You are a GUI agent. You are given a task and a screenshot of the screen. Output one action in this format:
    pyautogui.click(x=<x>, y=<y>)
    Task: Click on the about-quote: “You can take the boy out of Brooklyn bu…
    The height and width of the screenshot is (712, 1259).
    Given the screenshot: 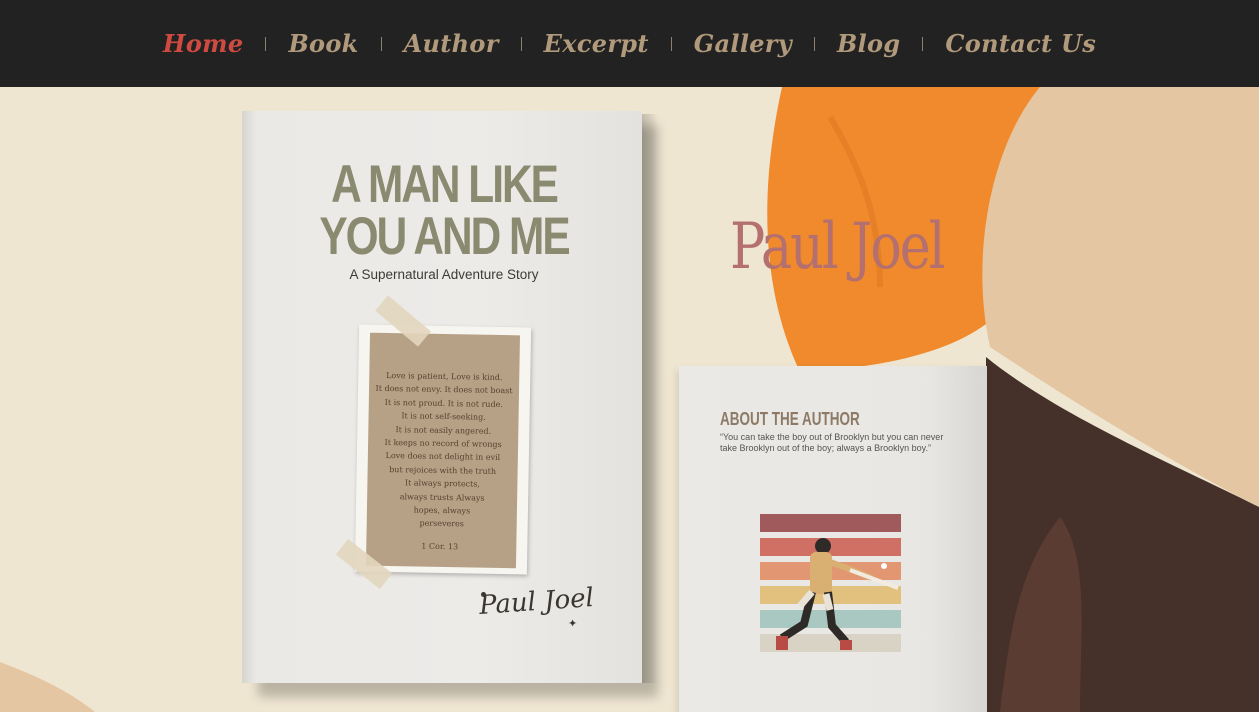 What is the action you would take?
    pyautogui.click(x=832, y=442)
    